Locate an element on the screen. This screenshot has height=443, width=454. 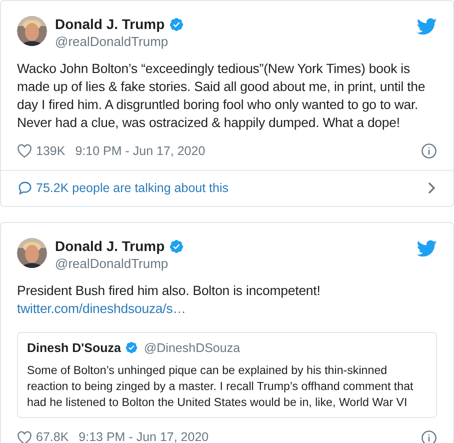
tweet-timestamp: 9:13 PM - Jun 17, 2020 is located at coordinates (143, 435).